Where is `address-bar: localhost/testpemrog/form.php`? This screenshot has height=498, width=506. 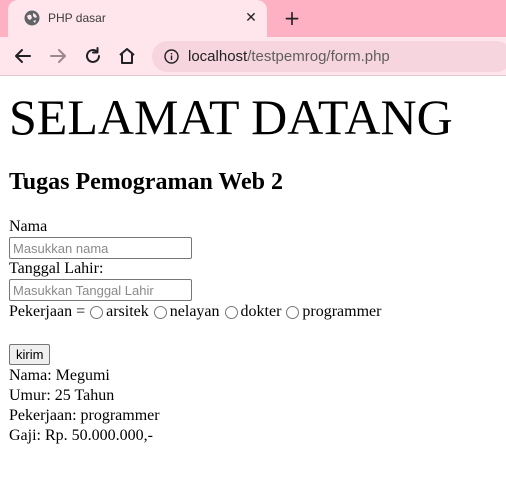 address-bar: localhost/testpemrog/form.php is located at coordinates (329, 56).